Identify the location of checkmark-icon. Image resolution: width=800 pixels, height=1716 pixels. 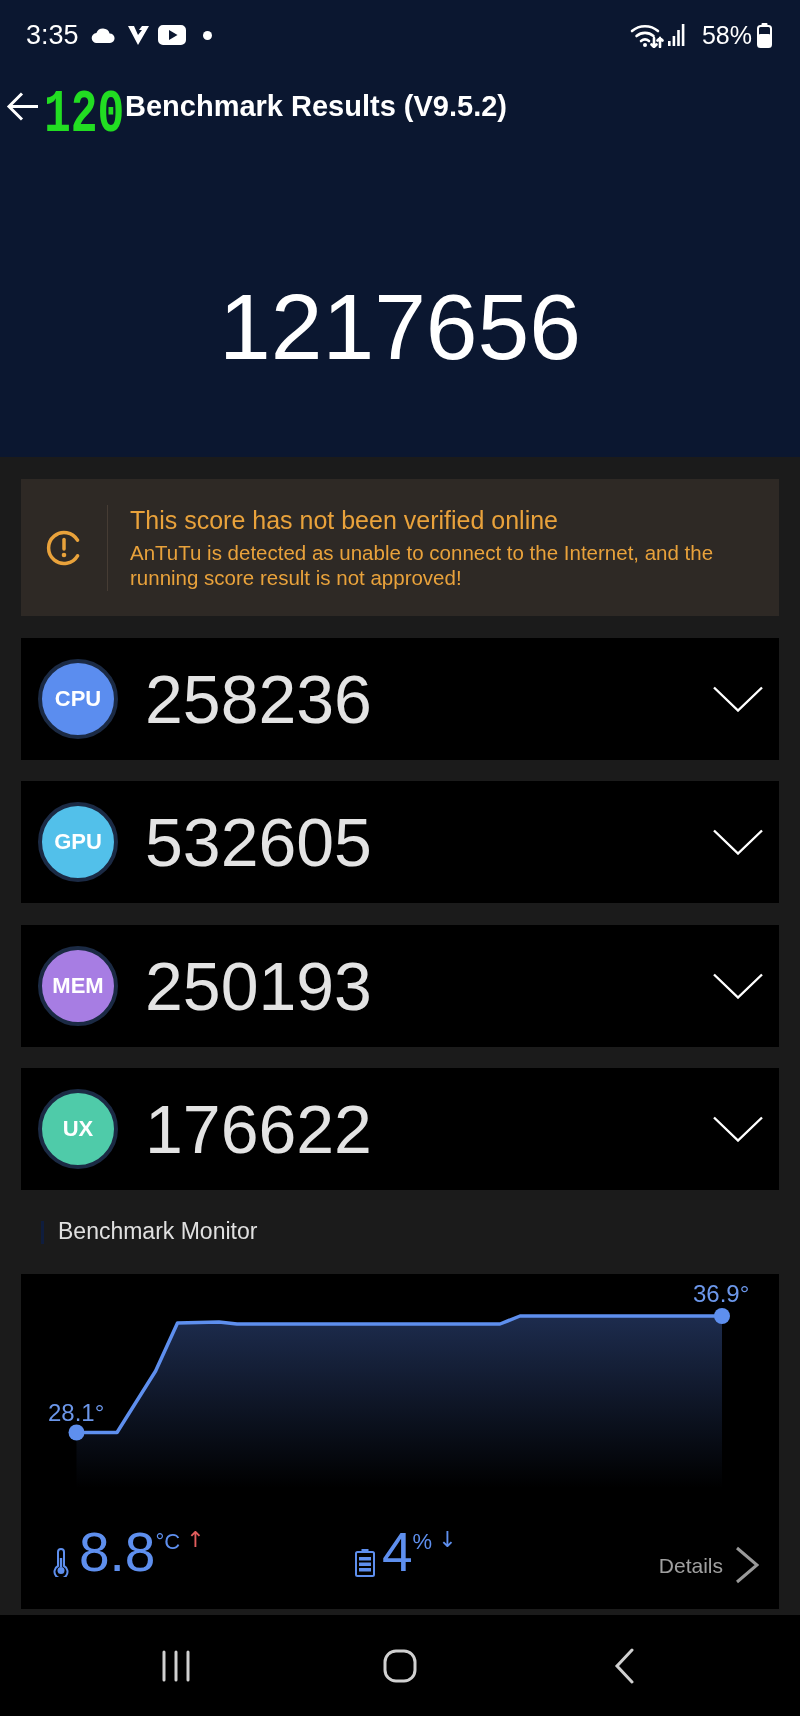
(137, 35).